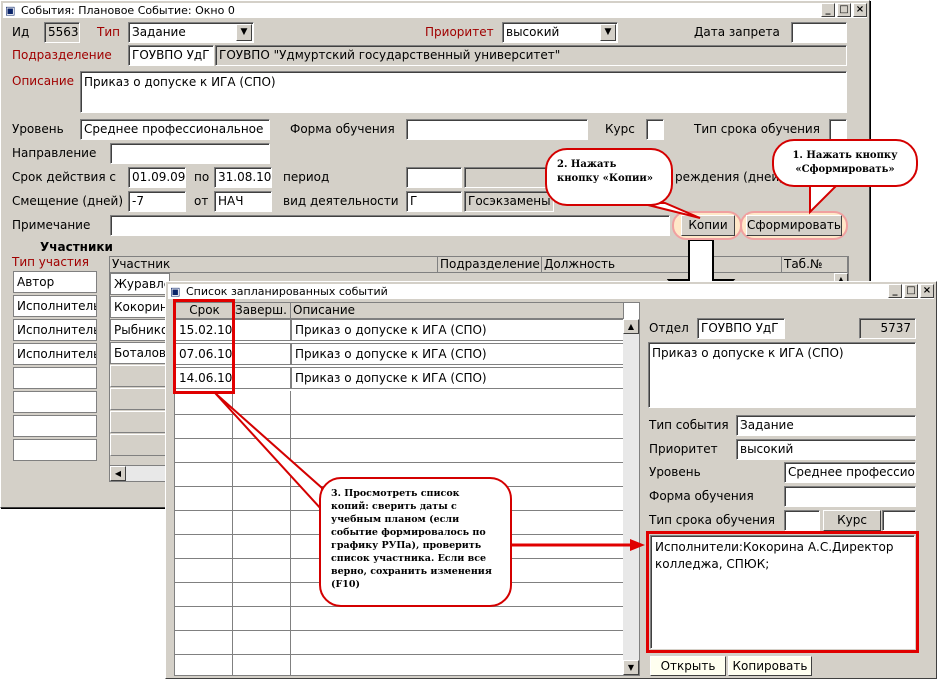 This screenshot has width=937, height=679. I want to click on scroll-left-icon: ◀, so click(118, 473).